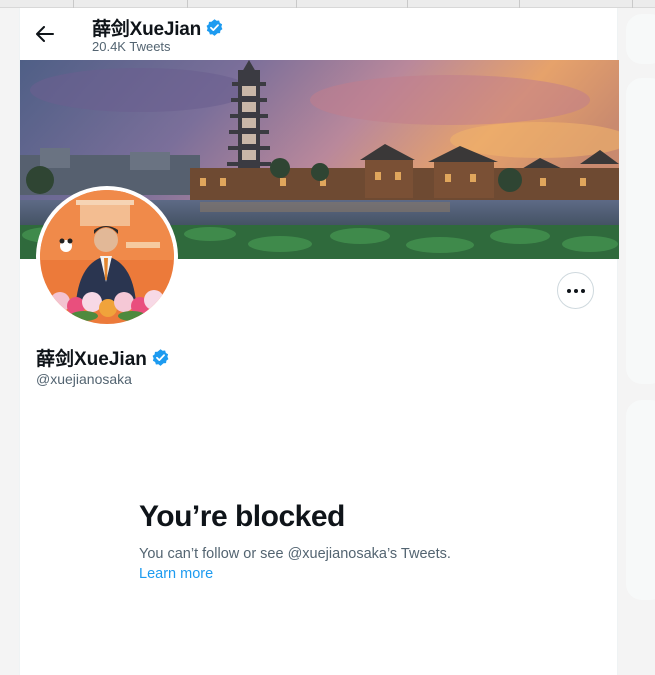 Image resolution: width=655 pixels, height=675 pixels. Describe the element at coordinates (131, 46) in the screenshot. I see `tweet-count: 20.4K Tweets` at that location.